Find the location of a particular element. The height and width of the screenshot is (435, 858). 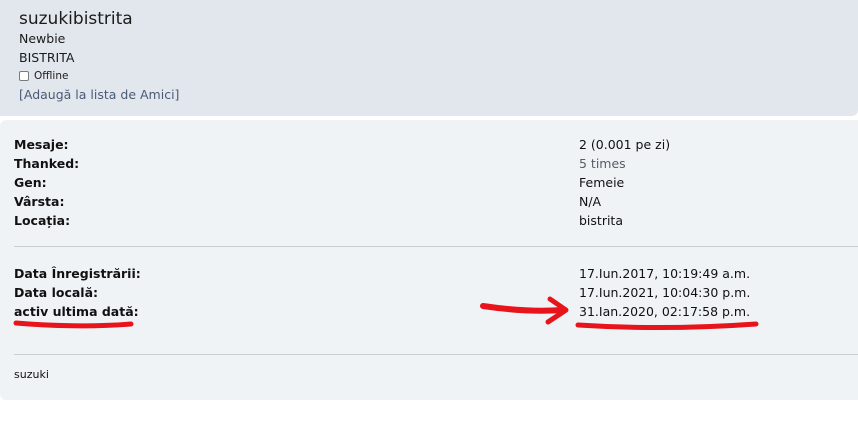

online-status: Offline is located at coordinates (43, 76).